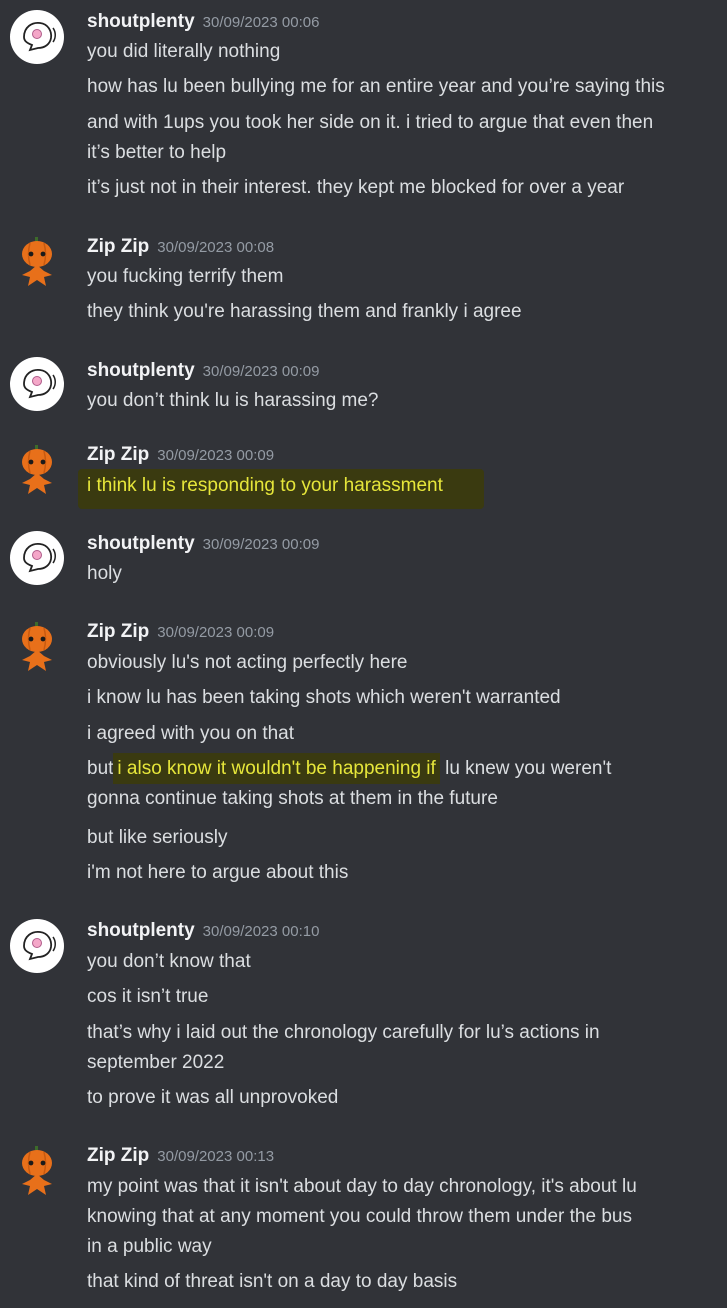  I want to click on message-text: but like seriously, so click(157, 837).